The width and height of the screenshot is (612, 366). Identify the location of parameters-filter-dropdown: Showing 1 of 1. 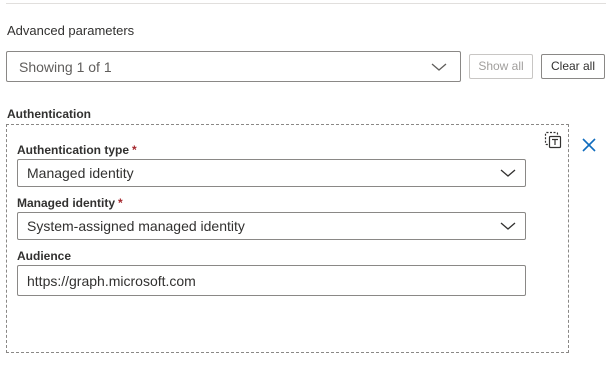
(233, 66).